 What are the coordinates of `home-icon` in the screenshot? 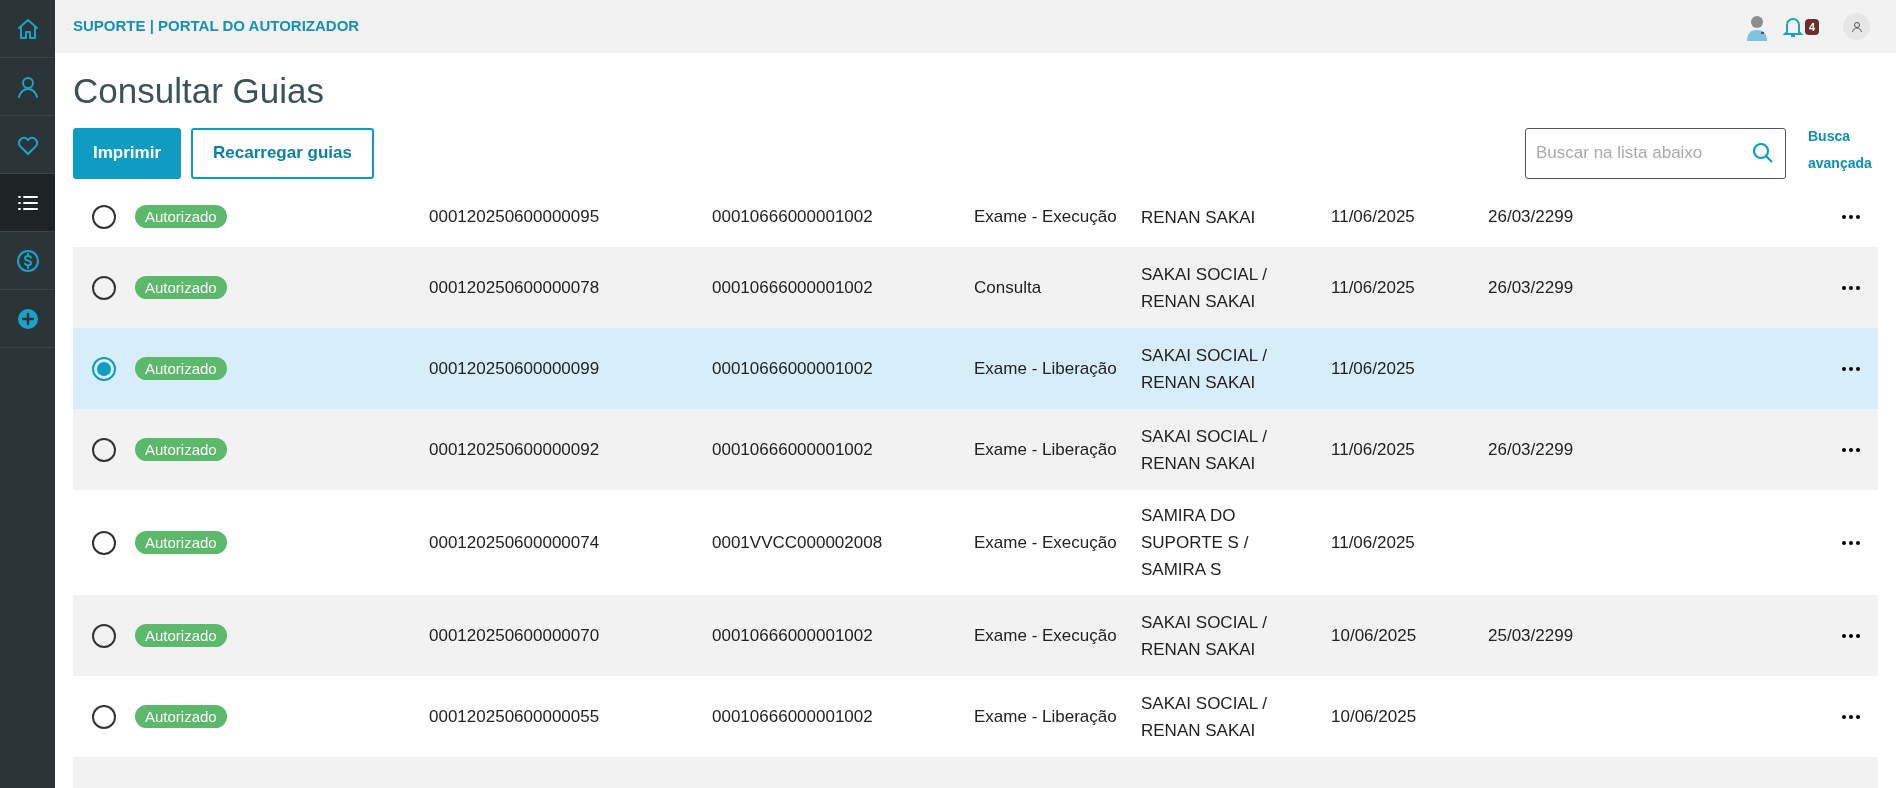 It's located at (27, 28).